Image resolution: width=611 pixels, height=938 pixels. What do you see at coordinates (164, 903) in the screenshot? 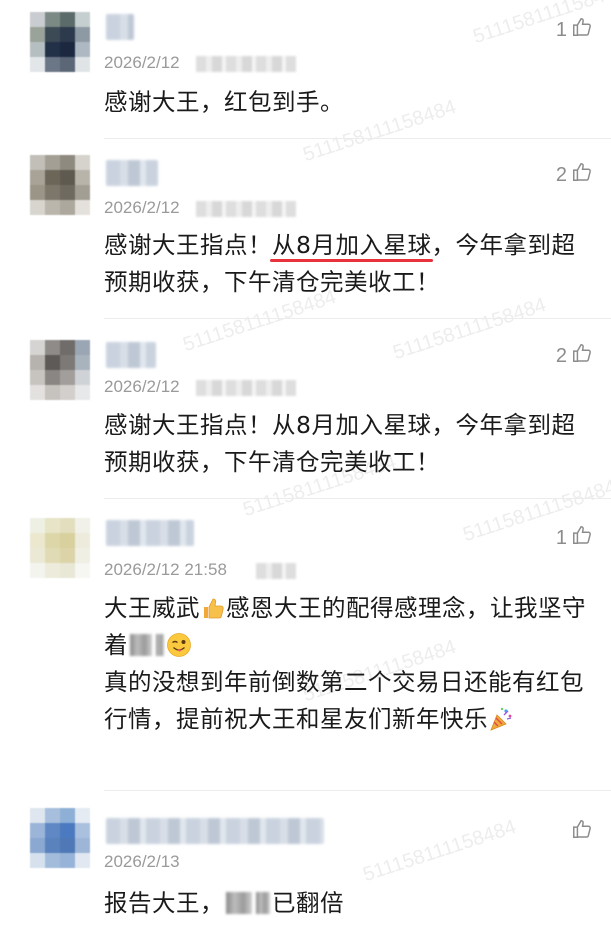
I see `comment-text-part: 报告大王，` at bounding box center [164, 903].